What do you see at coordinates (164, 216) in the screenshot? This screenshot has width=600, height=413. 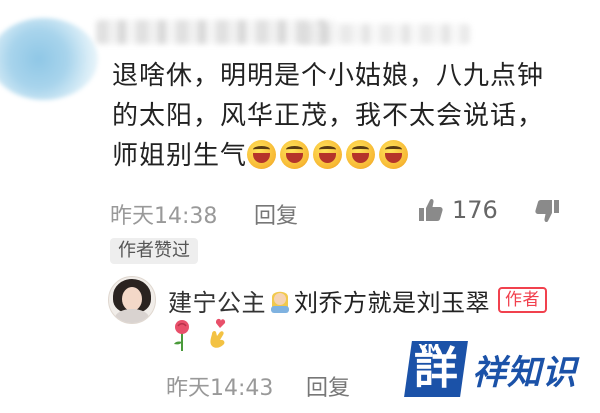 I see `comment-timestamp: 昨天14:38` at bounding box center [164, 216].